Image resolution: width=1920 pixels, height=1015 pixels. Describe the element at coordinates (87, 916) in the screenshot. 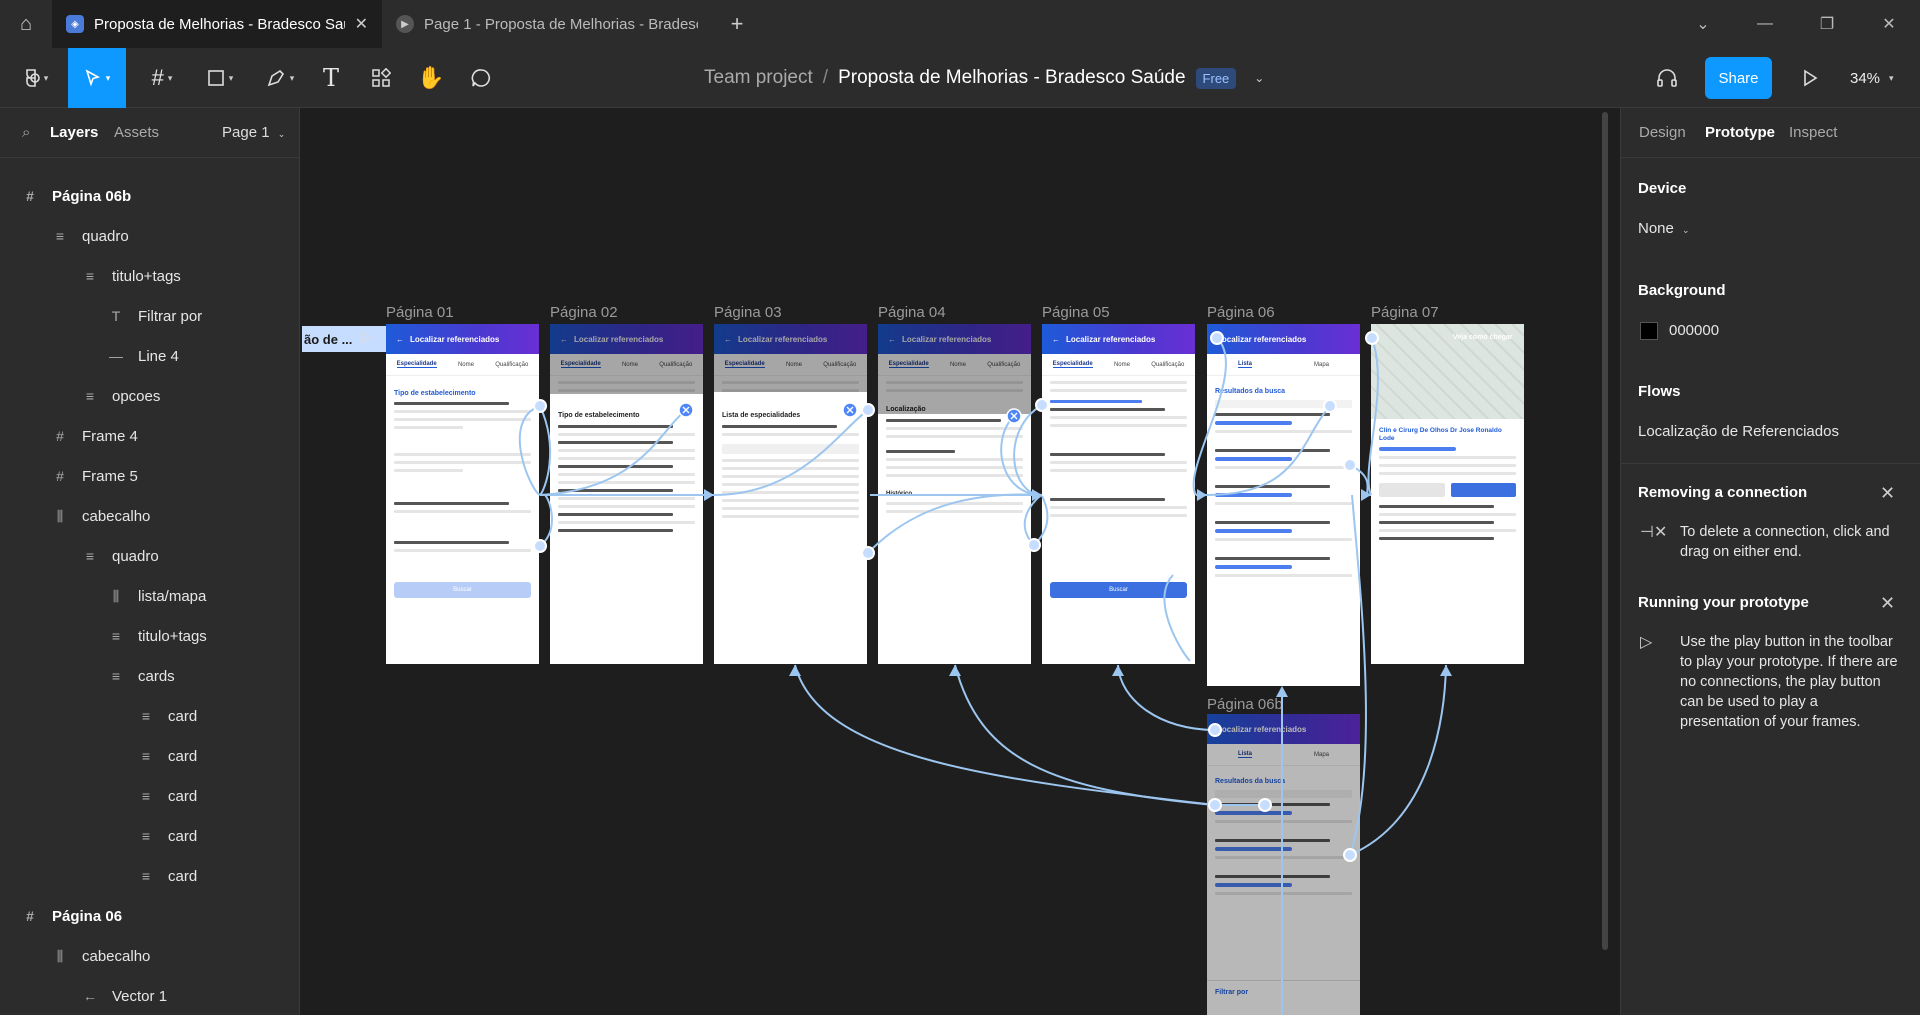

I see `layer-name: Página 06` at that location.